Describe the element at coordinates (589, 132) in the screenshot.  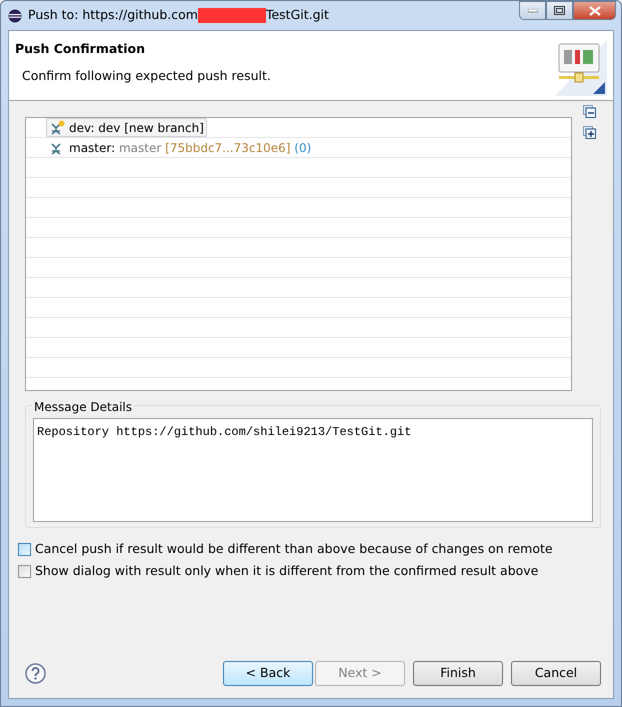
I see `expand-all-button` at that location.